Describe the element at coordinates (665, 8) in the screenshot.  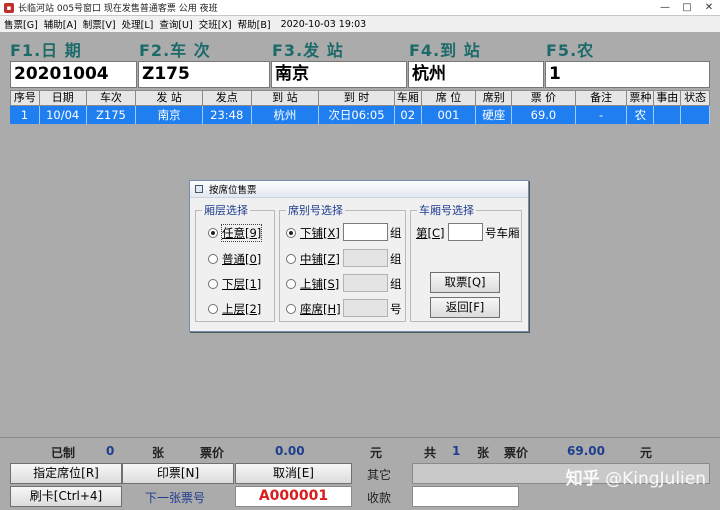
I see `minimize-icon: —` at that location.